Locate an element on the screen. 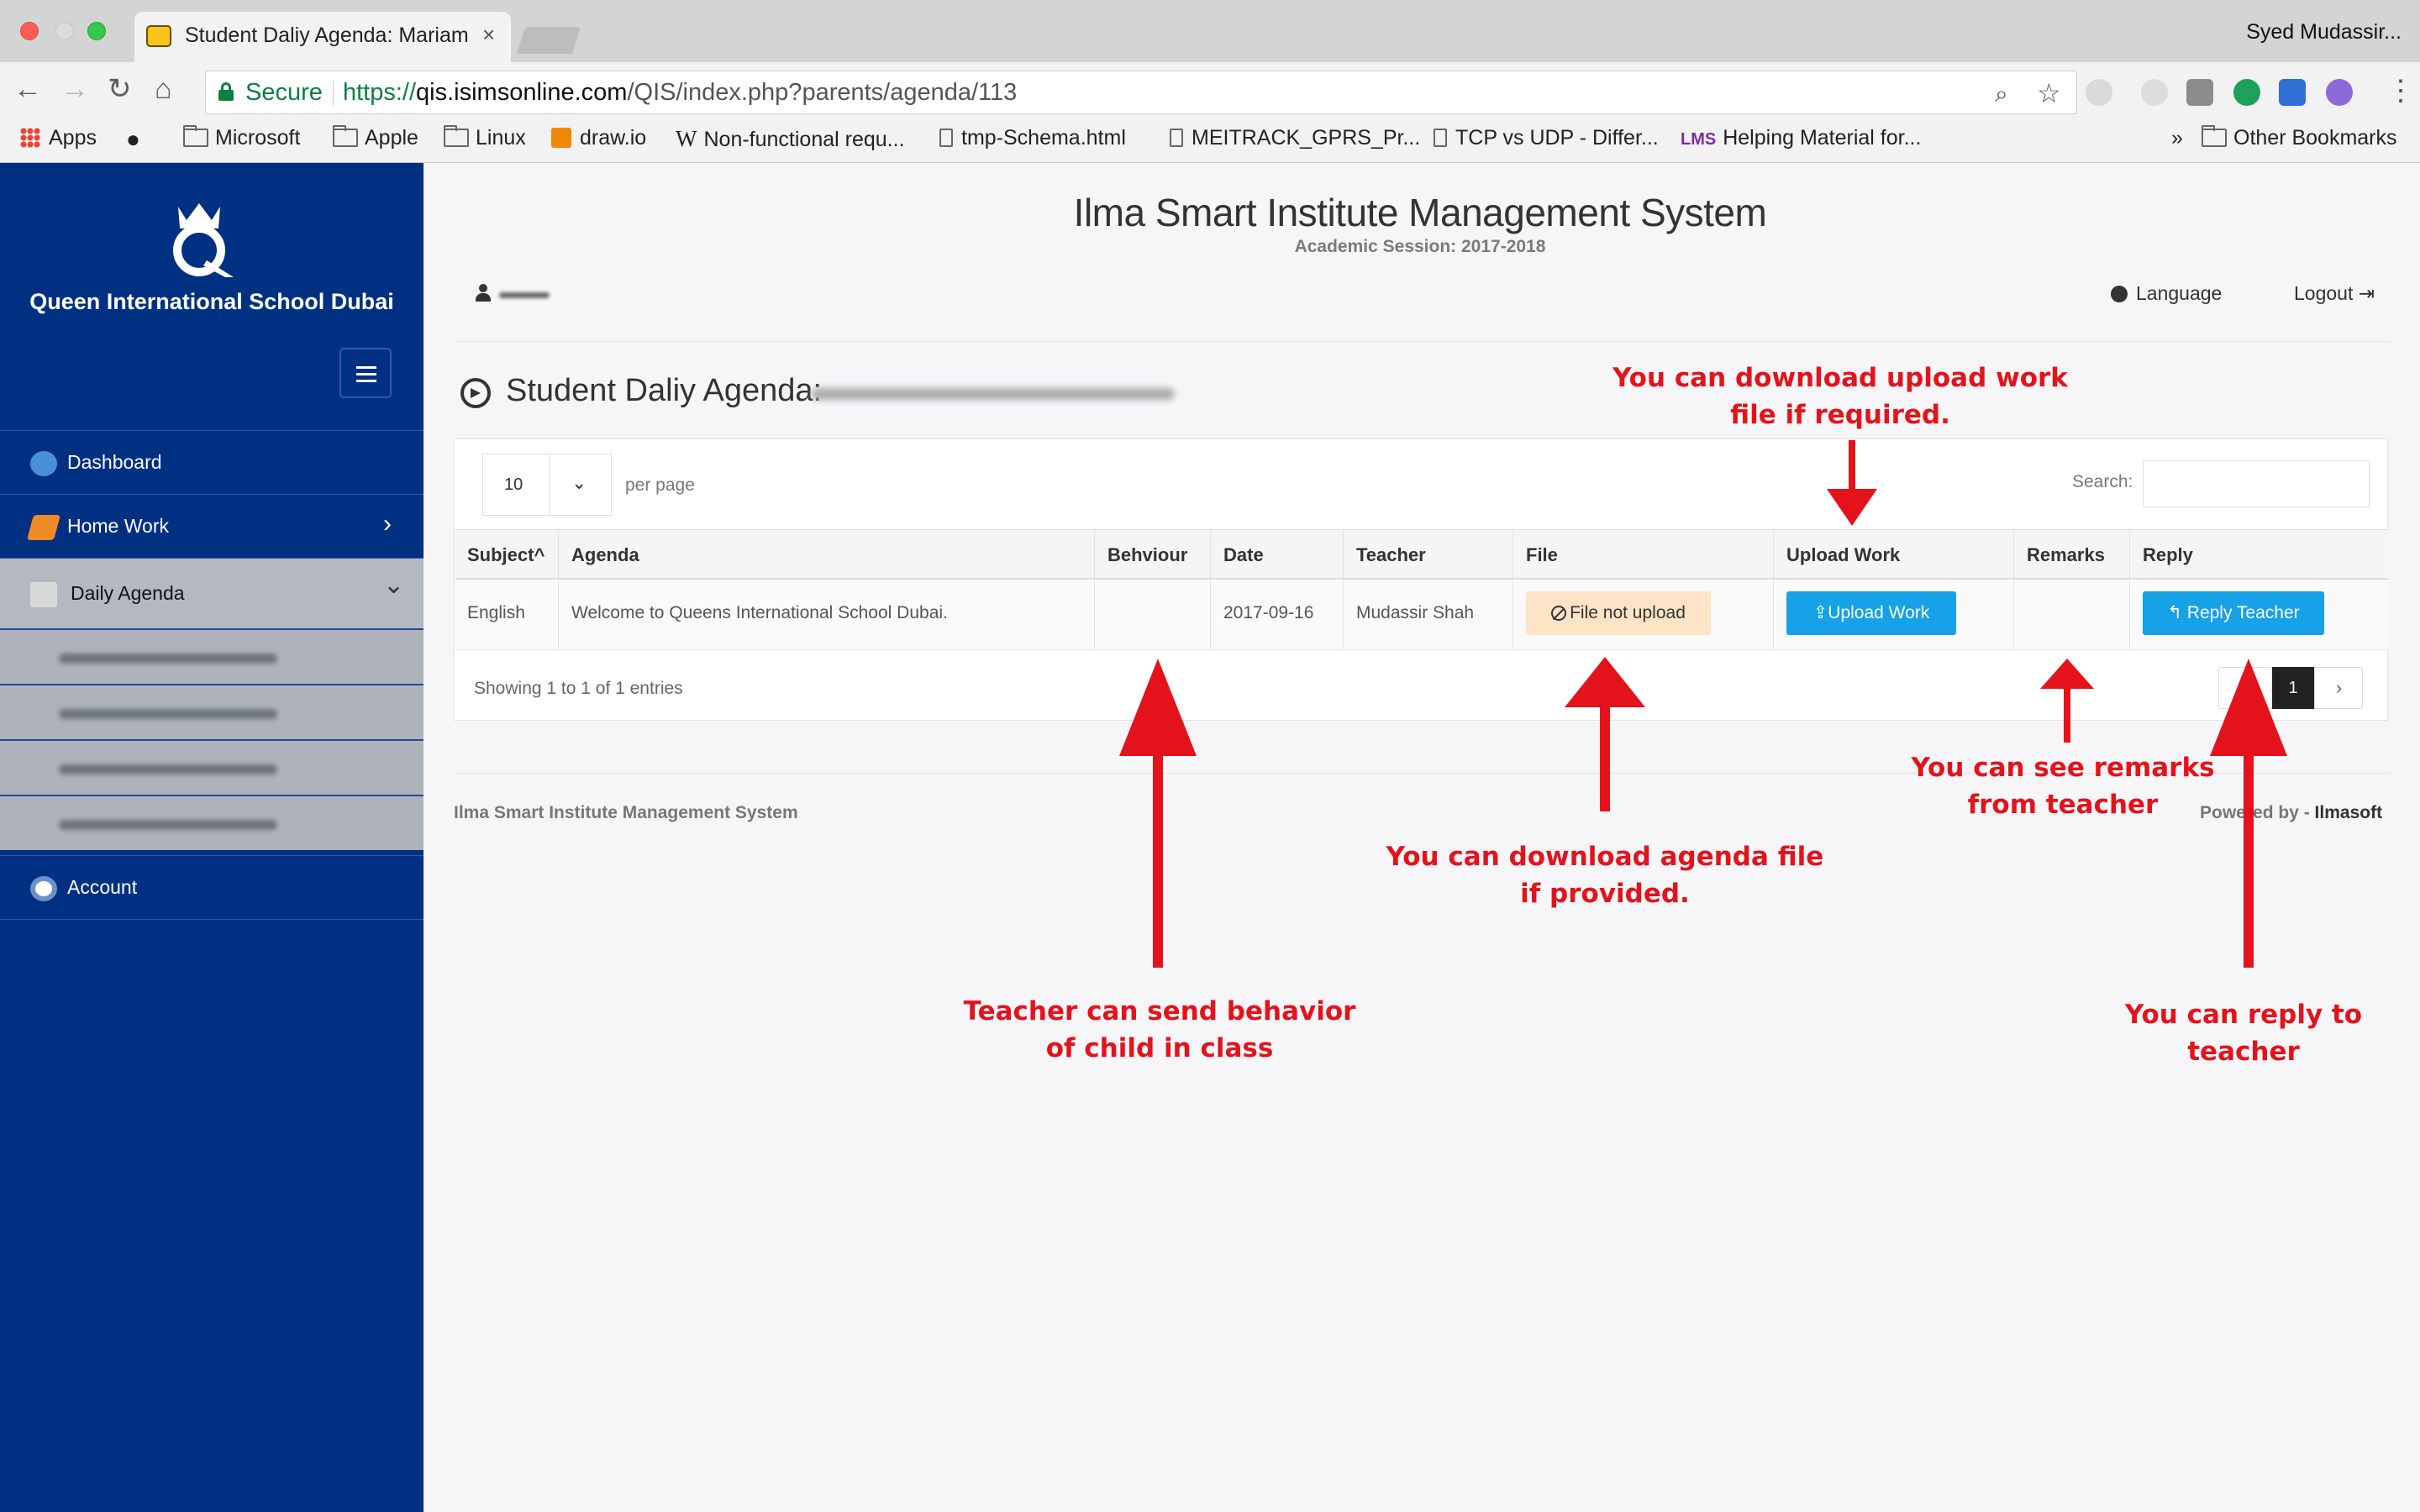  address-separator is located at coordinates (333, 93).